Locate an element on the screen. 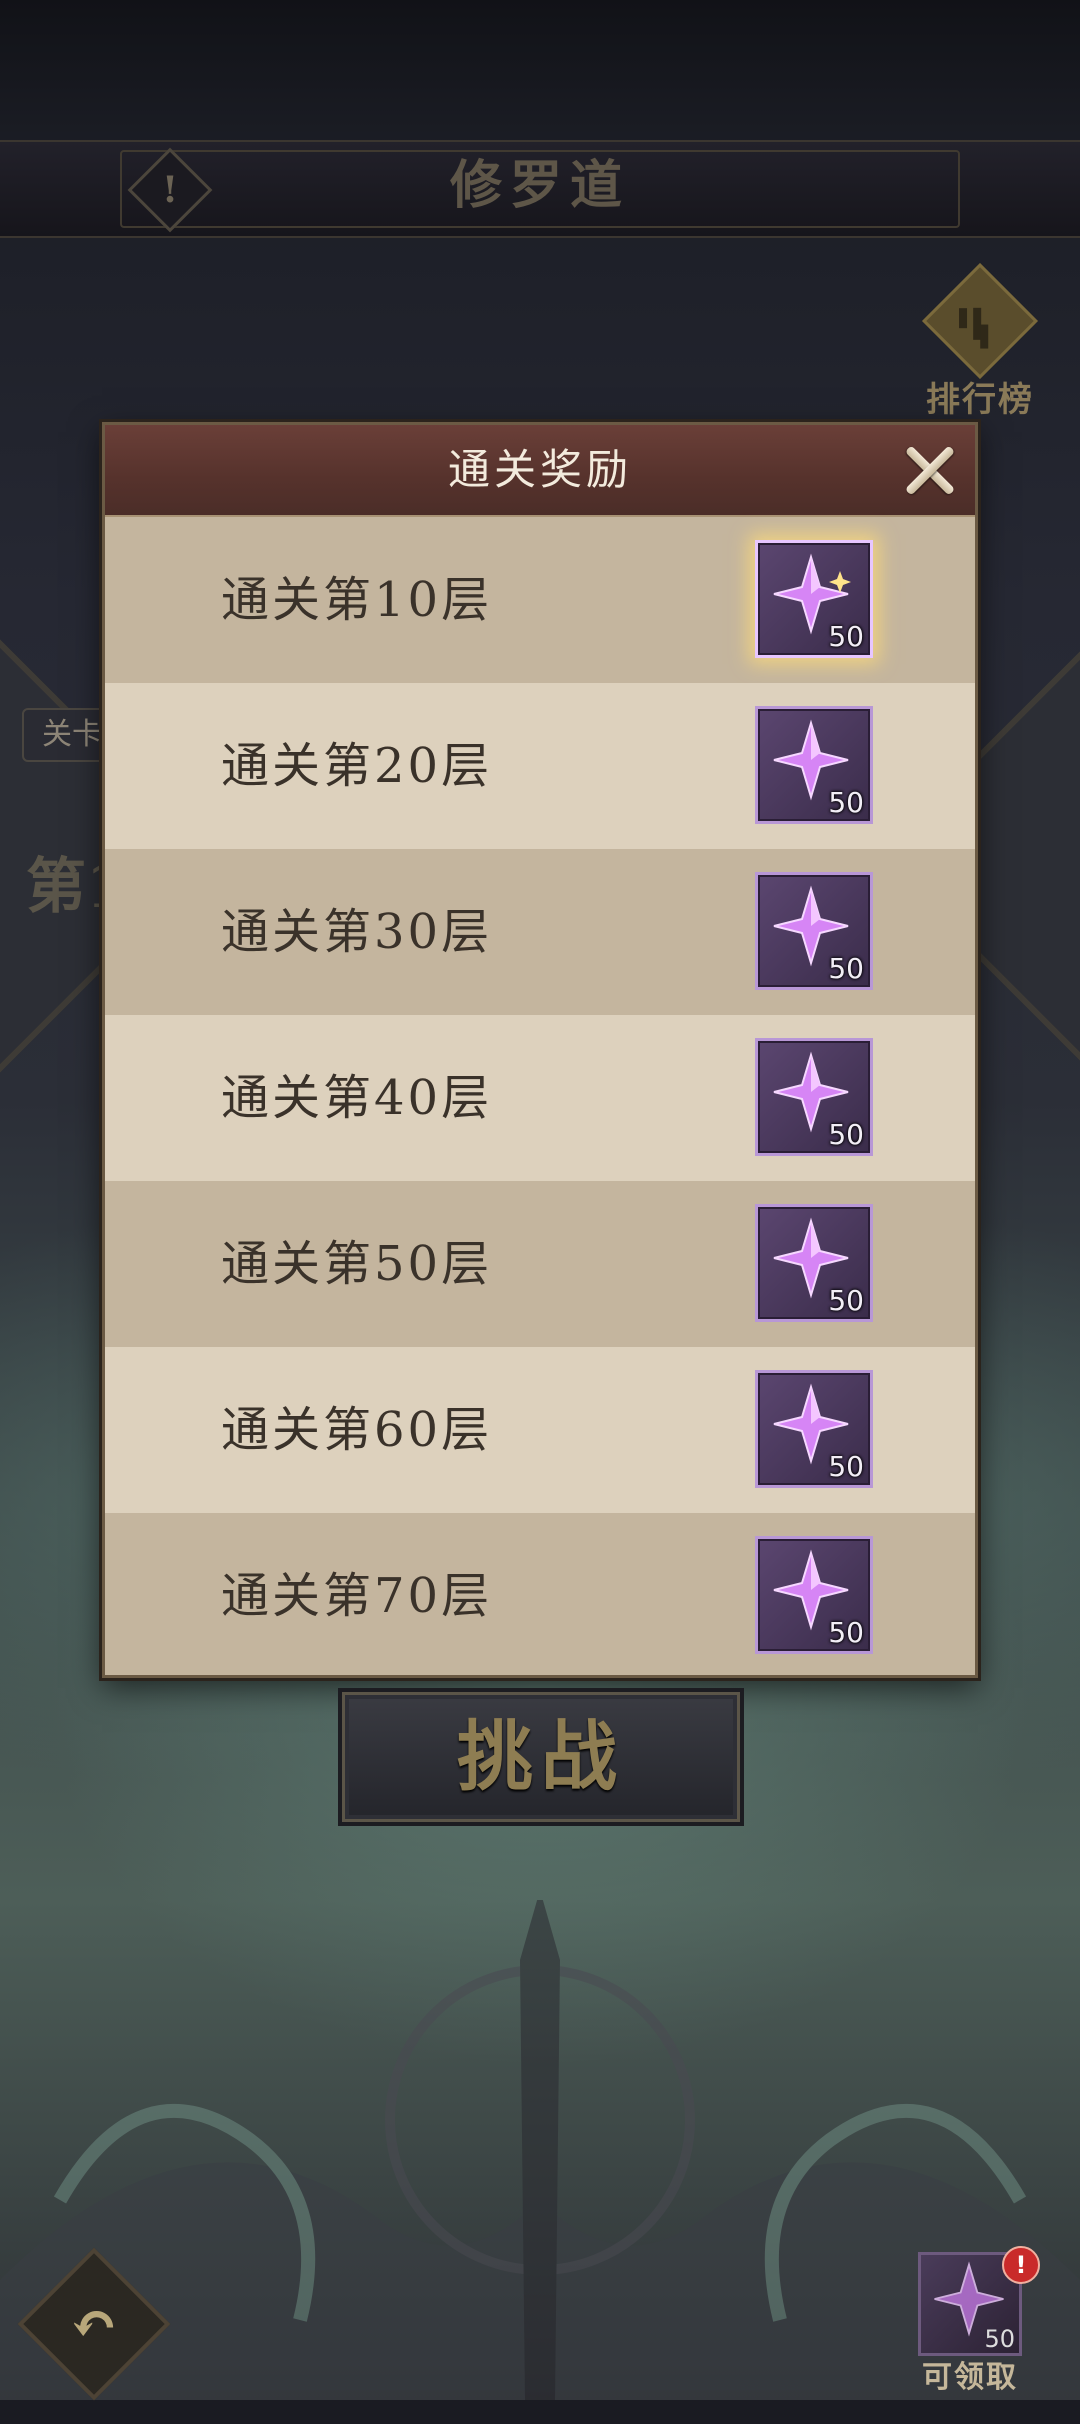 The image size is (1080, 2424). reward-row: 通关第20层 50 is located at coordinates (540, 766).